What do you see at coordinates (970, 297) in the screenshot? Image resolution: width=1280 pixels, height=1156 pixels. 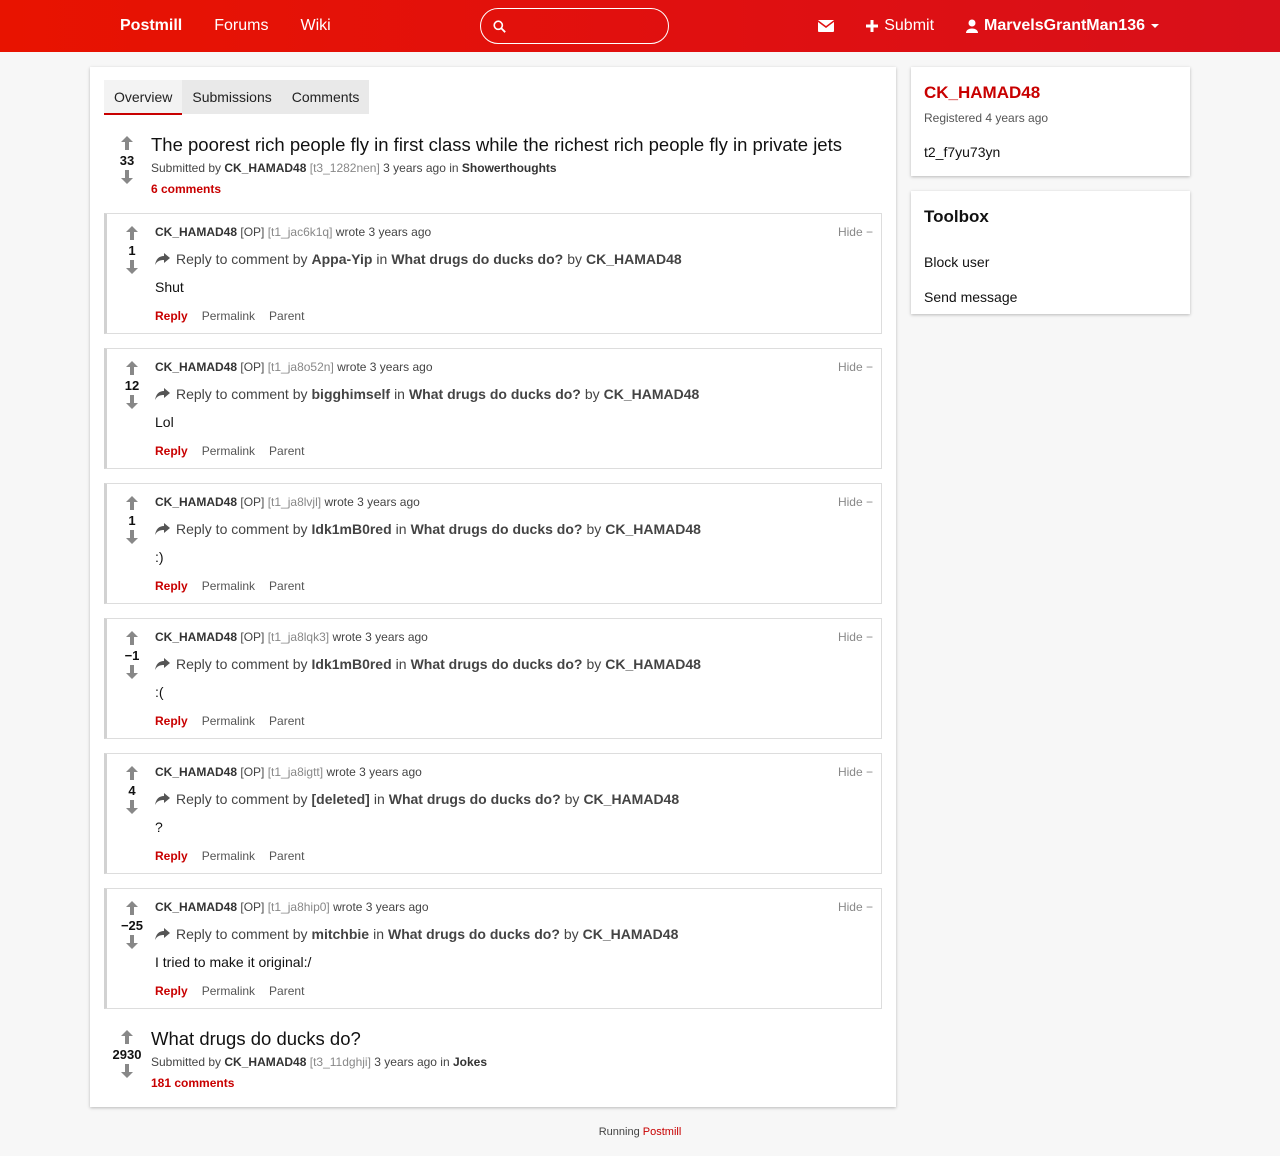 I see `send-message-link: Send message` at bounding box center [970, 297].